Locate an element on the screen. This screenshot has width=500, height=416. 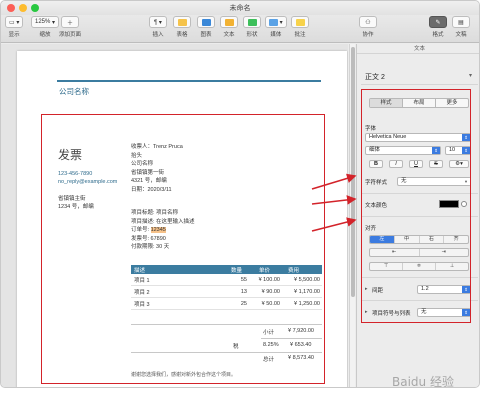
media-button: ▾ 媒体 is located at coordinates (276, 27).